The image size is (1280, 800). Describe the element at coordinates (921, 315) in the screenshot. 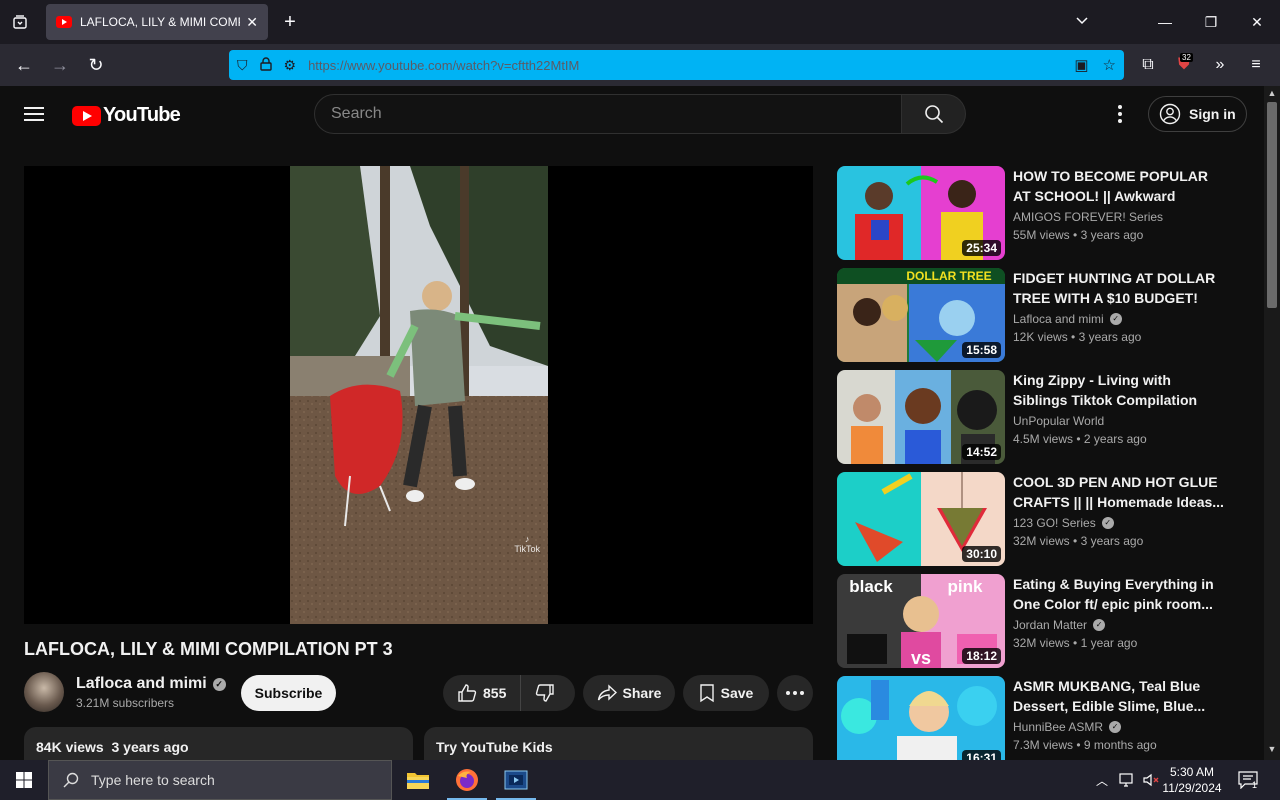

I see `recommendation-thumbnail: DOLLAR TREE 15:58` at that location.